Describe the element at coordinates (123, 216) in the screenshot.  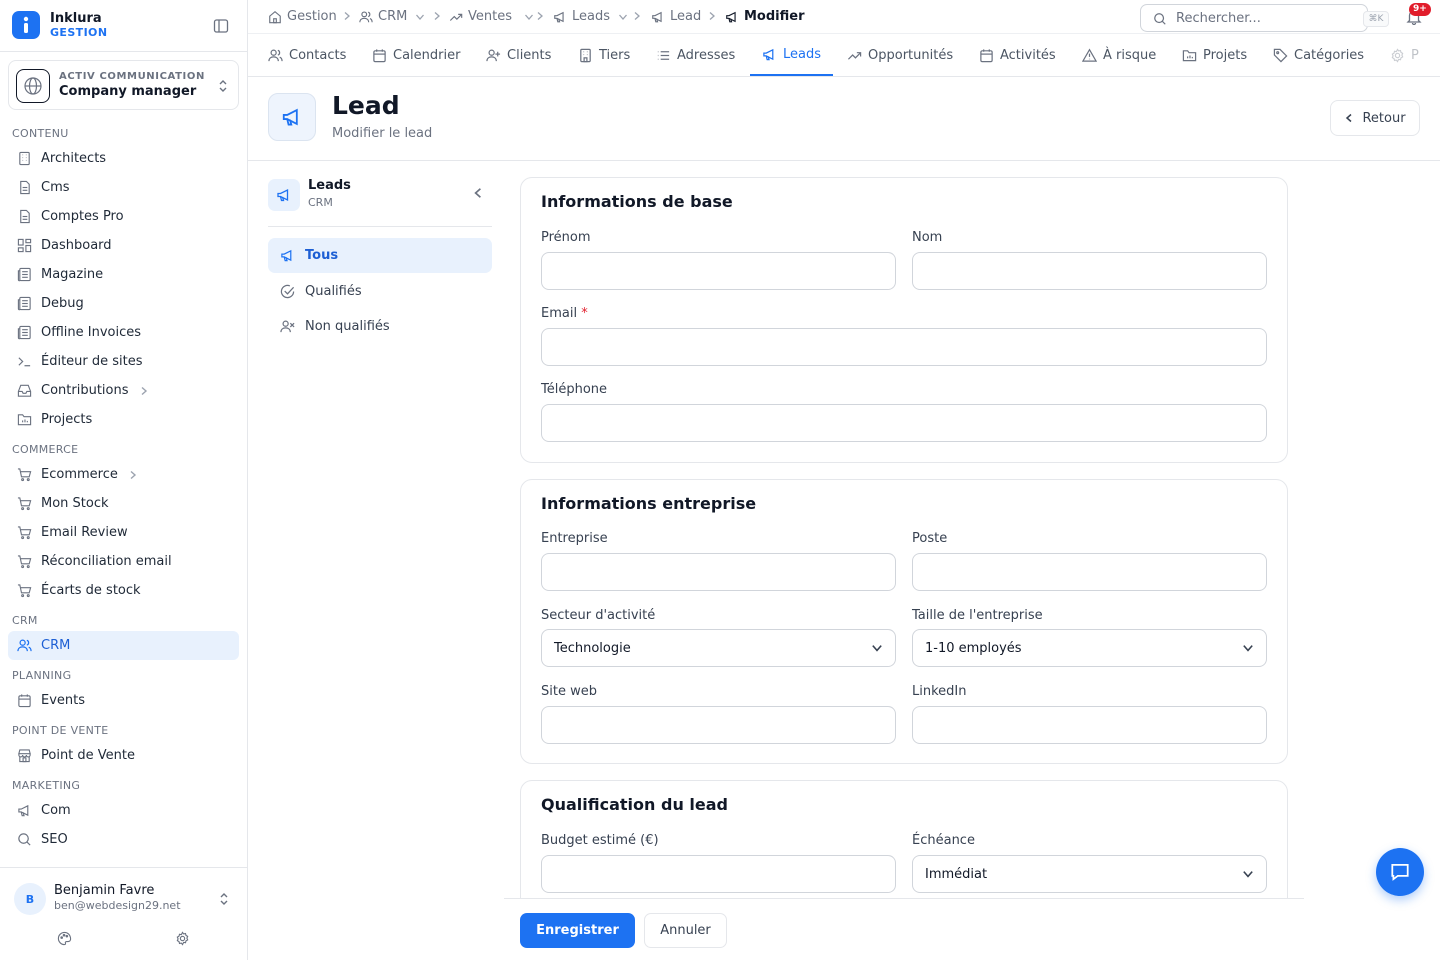
I see `sidebar-item-comptes-pro: Comptes Pro` at that location.